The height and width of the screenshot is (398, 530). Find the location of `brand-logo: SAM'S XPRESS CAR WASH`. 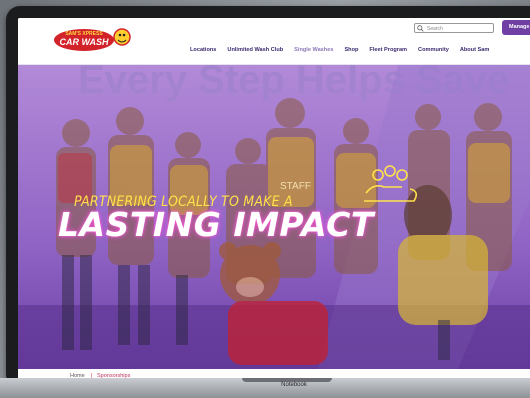

brand-logo: SAM'S XPRESS CAR WASH is located at coordinates (93, 39).